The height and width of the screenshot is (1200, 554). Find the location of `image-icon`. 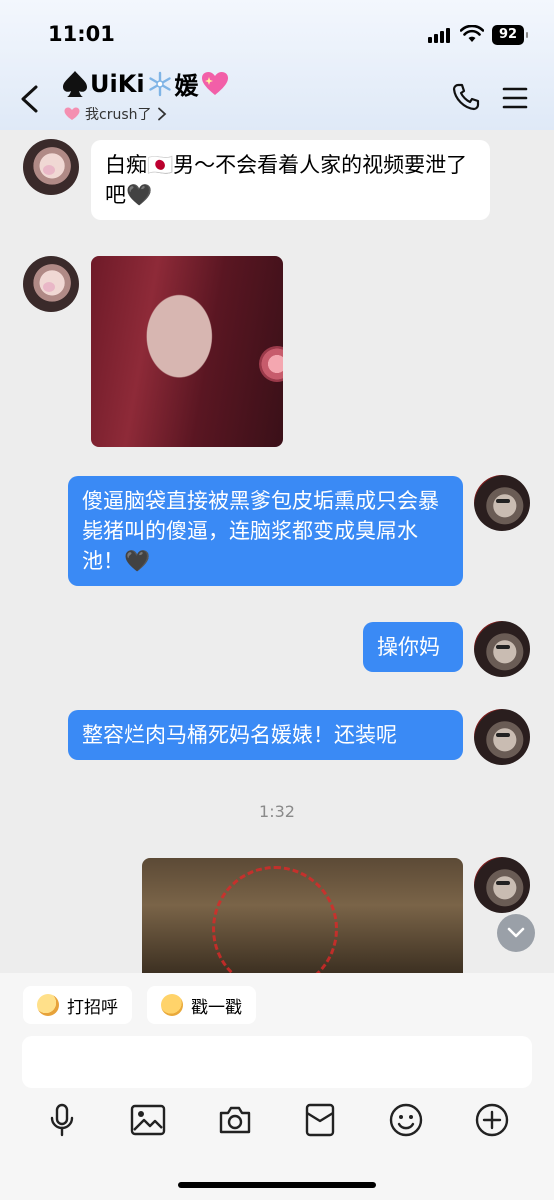

image-icon is located at coordinates (148, 1120).